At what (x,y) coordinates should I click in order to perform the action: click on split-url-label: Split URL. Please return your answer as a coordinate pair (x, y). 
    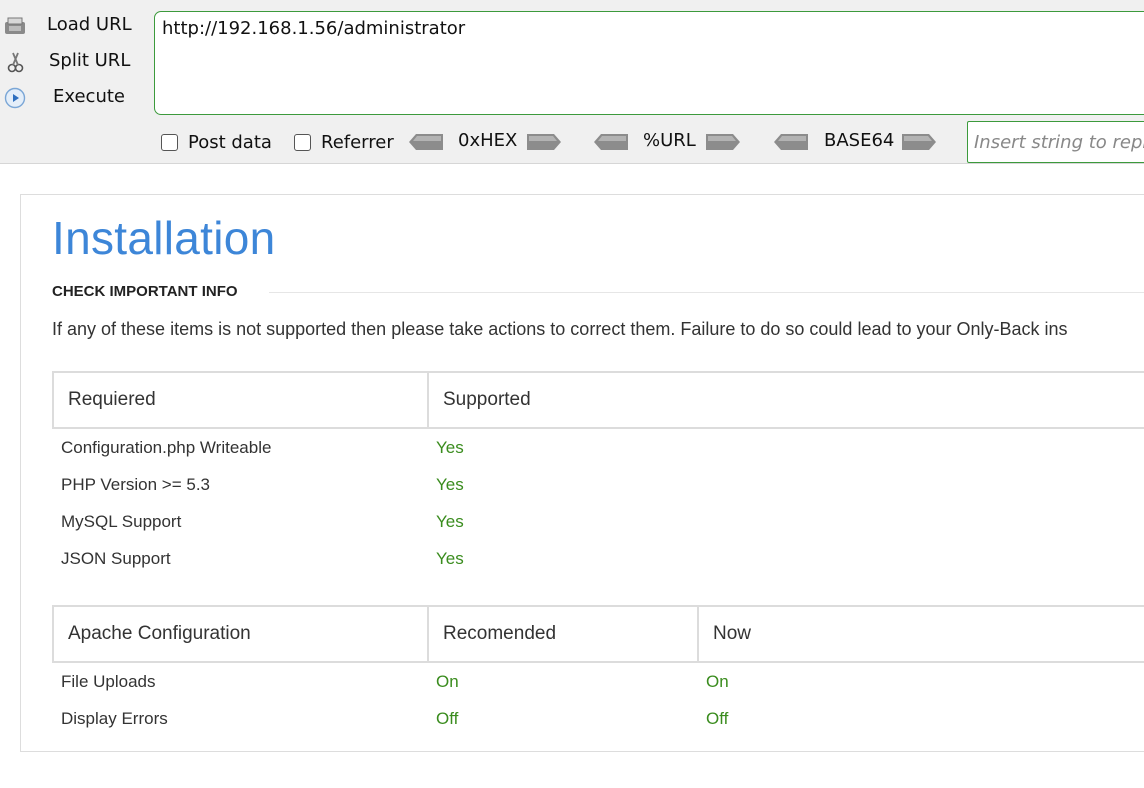
    Looking at the image, I should click on (90, 60).